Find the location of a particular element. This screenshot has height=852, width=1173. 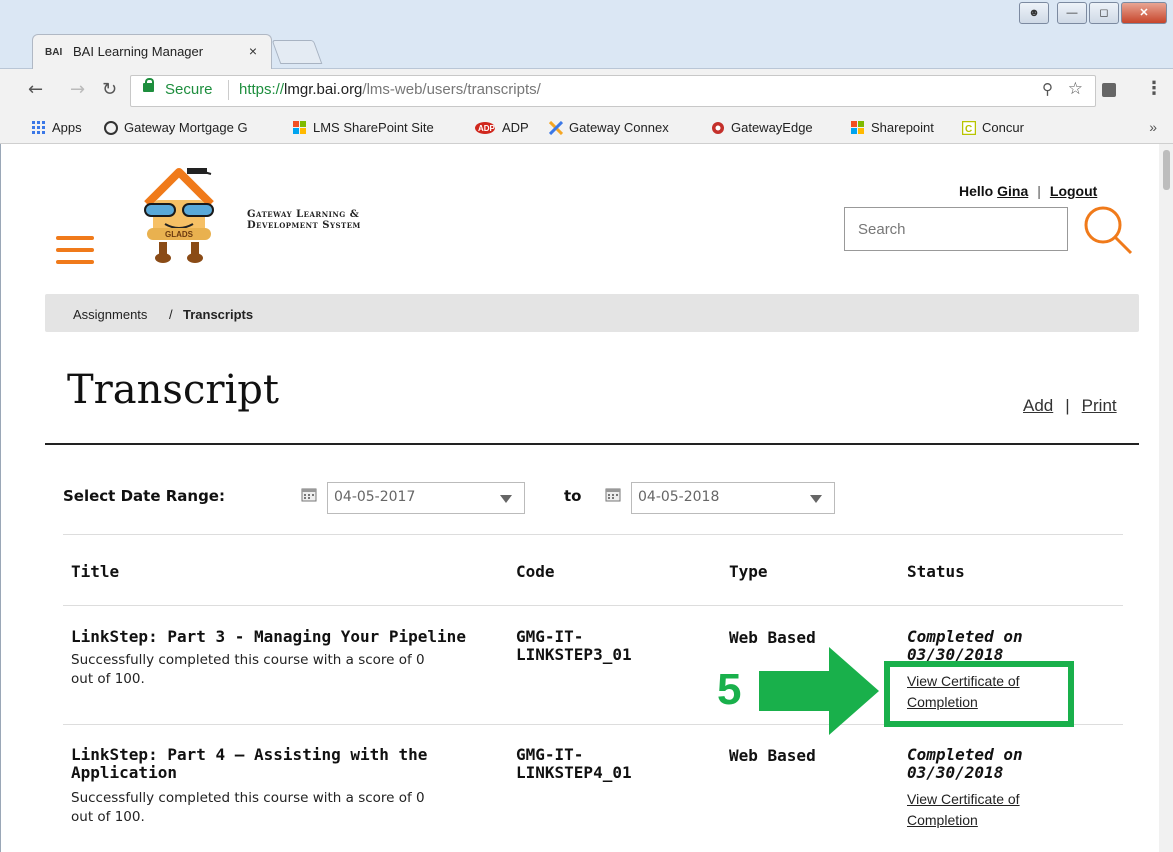

date-range-label: Select Date Range: is located at coordinates (144, 496).